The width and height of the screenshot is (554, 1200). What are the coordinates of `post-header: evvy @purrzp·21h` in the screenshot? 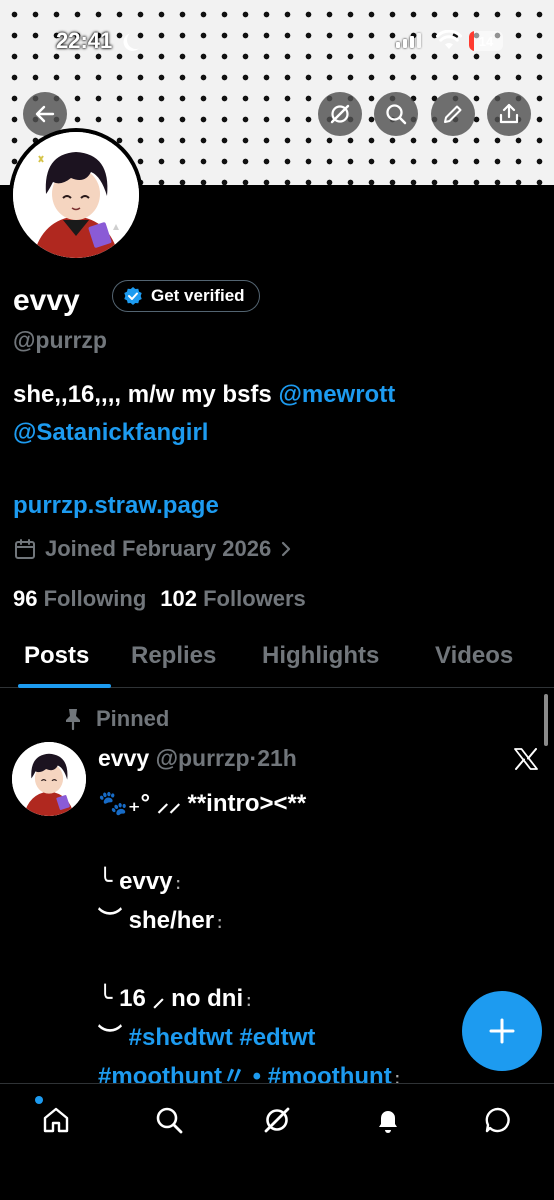 It's located at (197, 758).